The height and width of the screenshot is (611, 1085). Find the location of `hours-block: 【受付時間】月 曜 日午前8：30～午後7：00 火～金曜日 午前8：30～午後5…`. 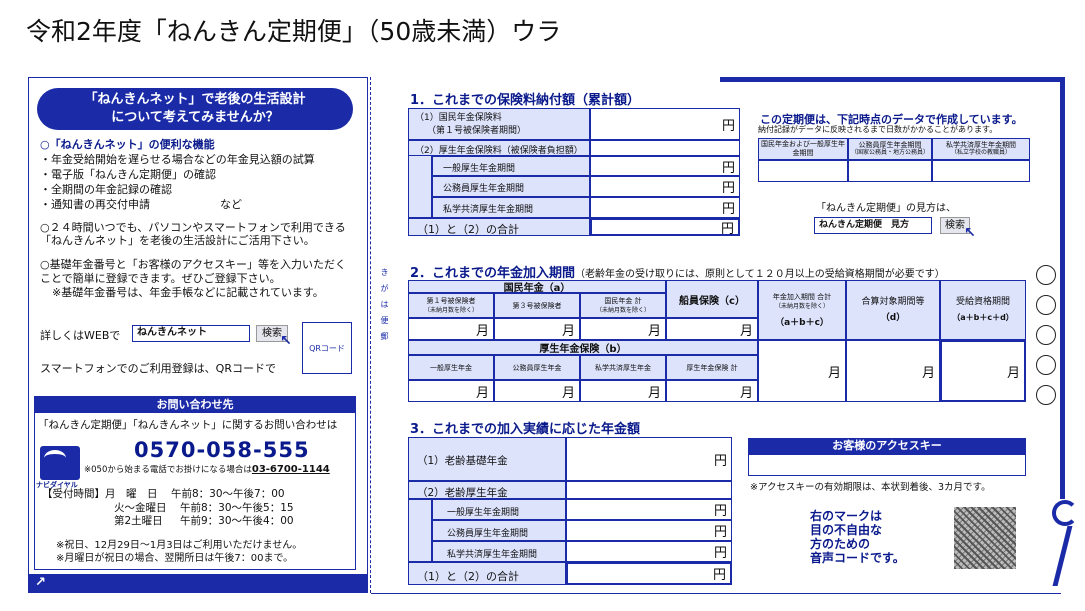

hours-block: 【受付時間】月 曜 日午前8：30～午後7：00 火～金曜日 午前8：30～午後5… is located at coordinates (168, 507).